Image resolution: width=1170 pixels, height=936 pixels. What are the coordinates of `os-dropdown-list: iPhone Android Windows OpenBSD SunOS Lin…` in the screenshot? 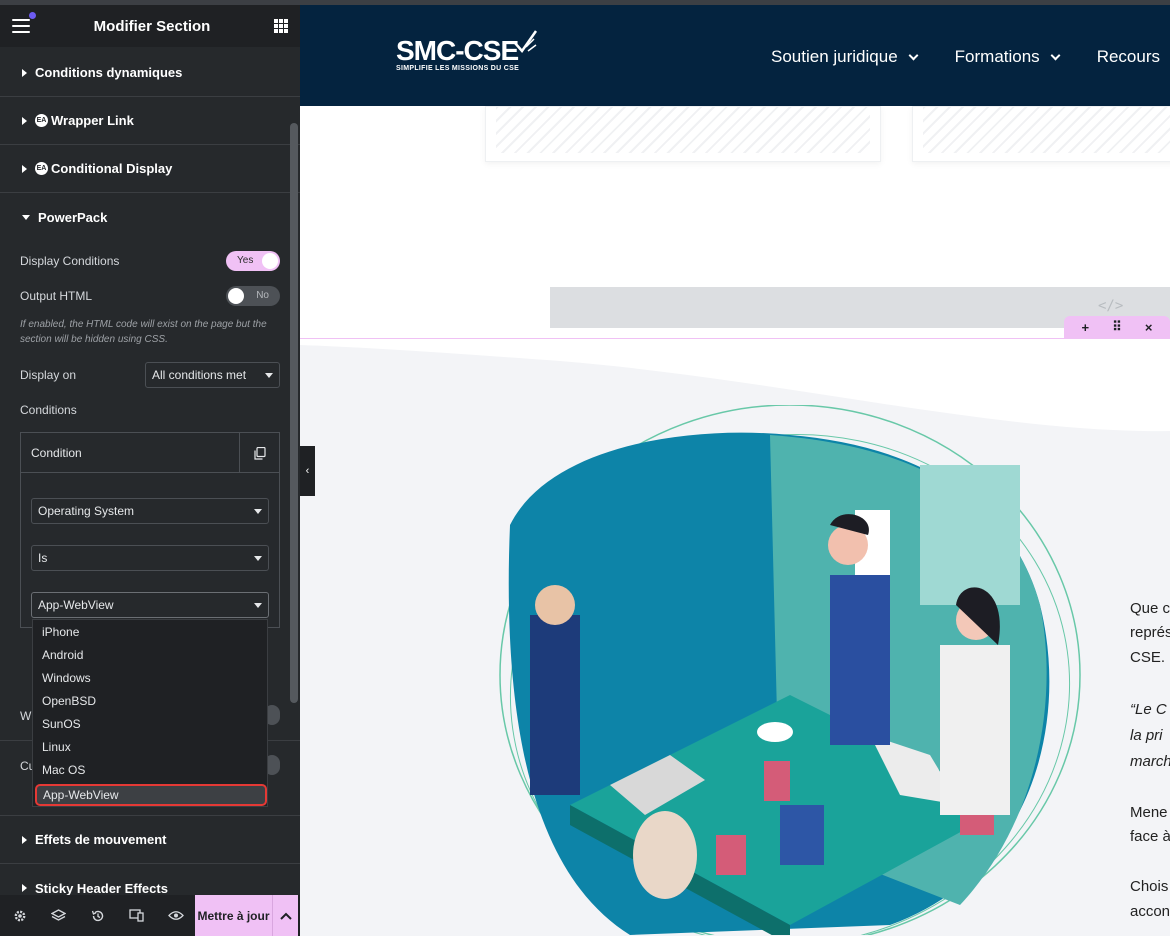 It's located at (150, 713).